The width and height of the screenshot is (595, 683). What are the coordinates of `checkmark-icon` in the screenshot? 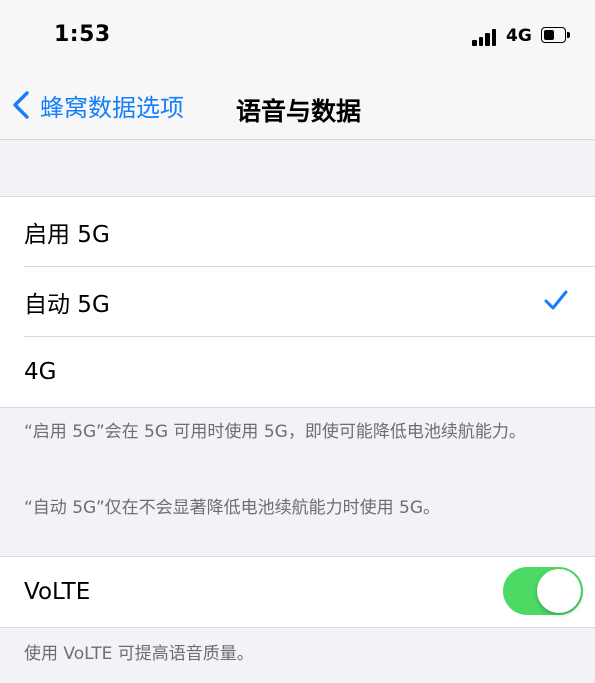 It's located at (556, 300).